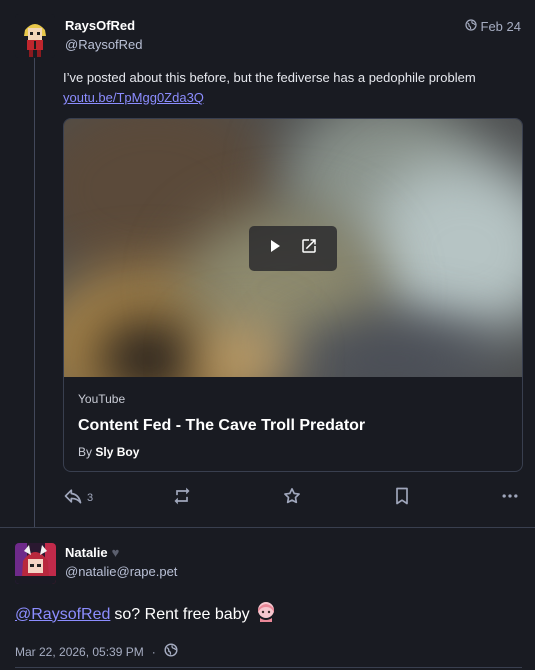 This screenshot has width=535, height=670. Describe the element at coordinates (121, 562) in the screenshot. I see `author: Natalie ♥ @natalie@rape.pet` at that location.